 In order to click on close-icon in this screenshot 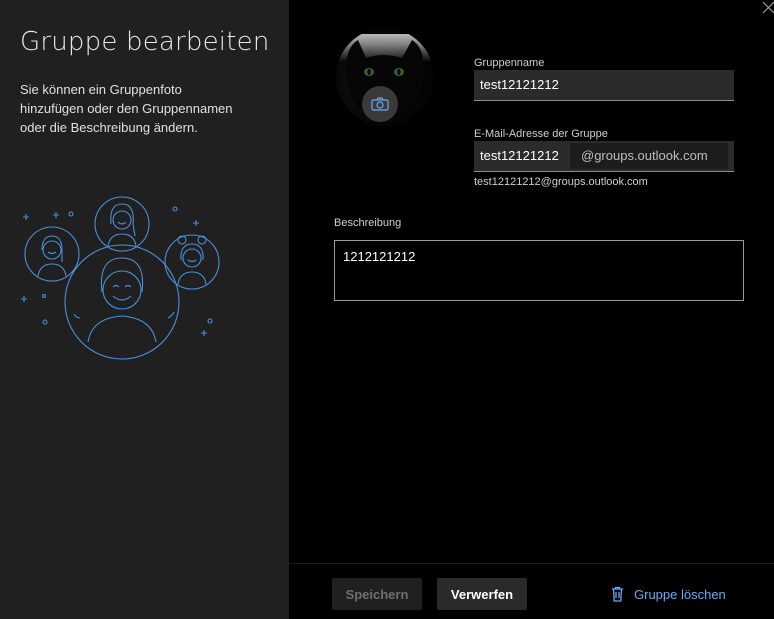, I will do `click(768, 7)`.